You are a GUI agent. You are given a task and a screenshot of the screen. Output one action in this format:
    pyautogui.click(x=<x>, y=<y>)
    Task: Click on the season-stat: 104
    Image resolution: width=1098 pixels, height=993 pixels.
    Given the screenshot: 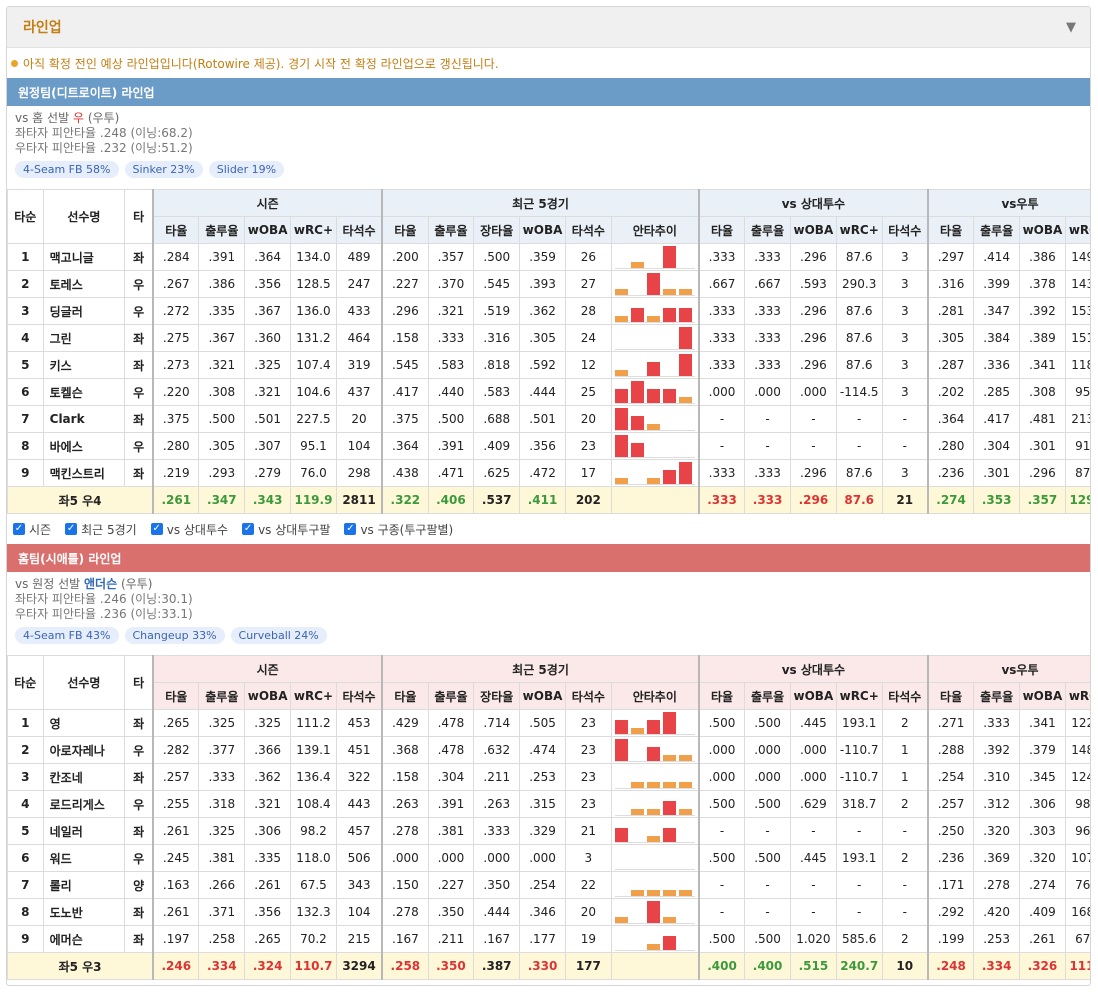 What is the action you would take?
    pyautogui.click(x=359, y=446)
    